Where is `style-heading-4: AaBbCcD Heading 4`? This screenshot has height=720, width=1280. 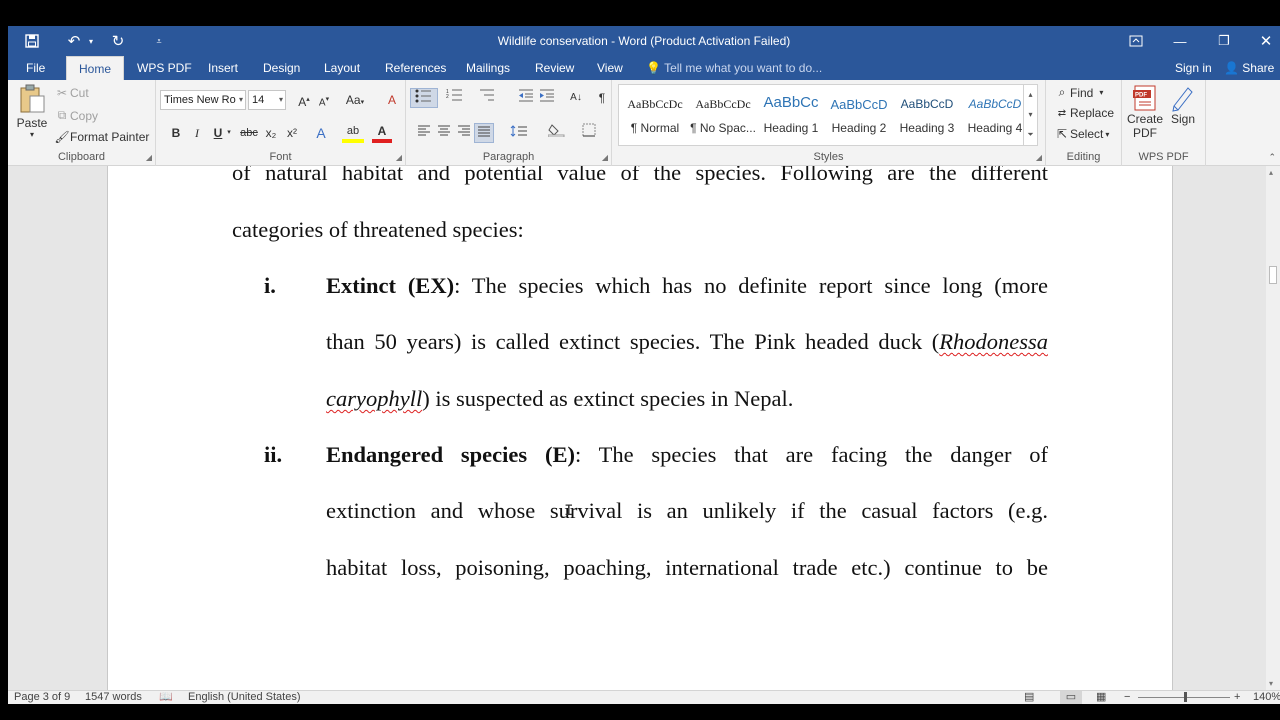
style-heading-4: AaBbCcD Heading 4 is located at coordinates (995, 115).